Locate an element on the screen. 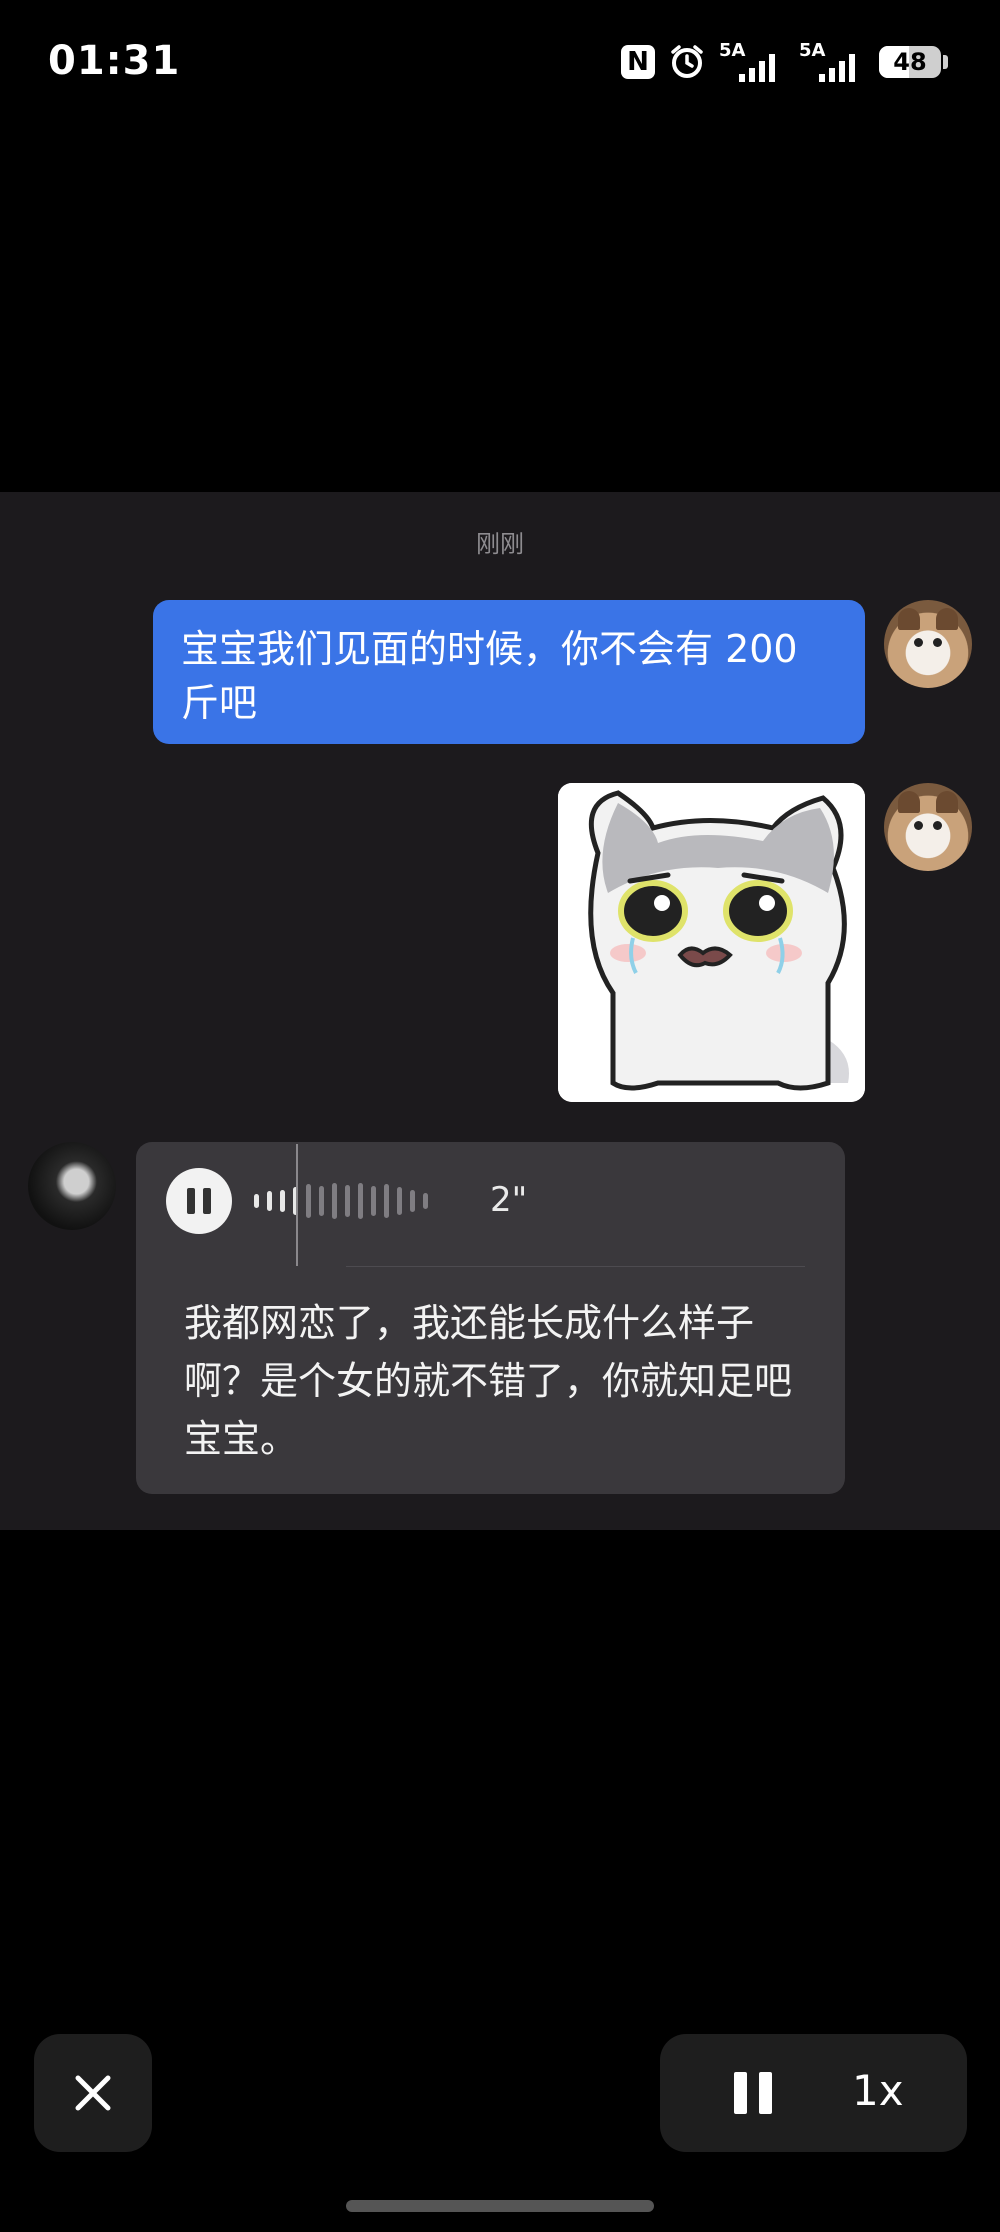 This screenshot has height=2232, width=1000. status-time: 01:31 is located at coordinates (114, 61).